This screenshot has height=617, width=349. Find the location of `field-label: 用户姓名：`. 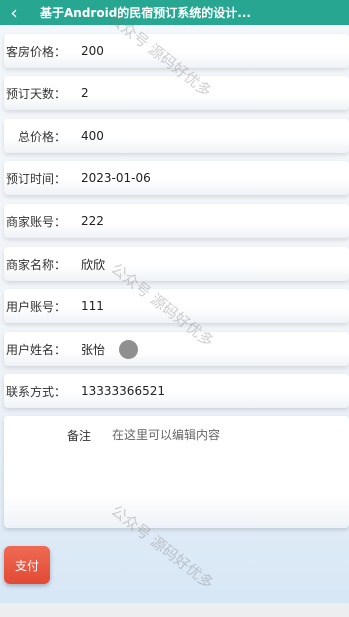

field-label: 用户姓名： is located at coordinates (35, 349).